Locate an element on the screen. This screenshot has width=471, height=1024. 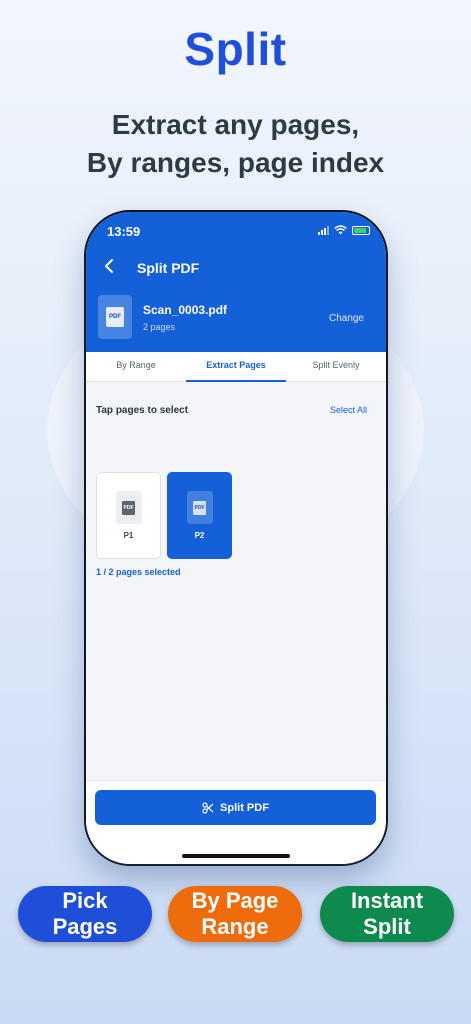
tab-extract-pages: Extract Pages is located at coordinates (236, 367).